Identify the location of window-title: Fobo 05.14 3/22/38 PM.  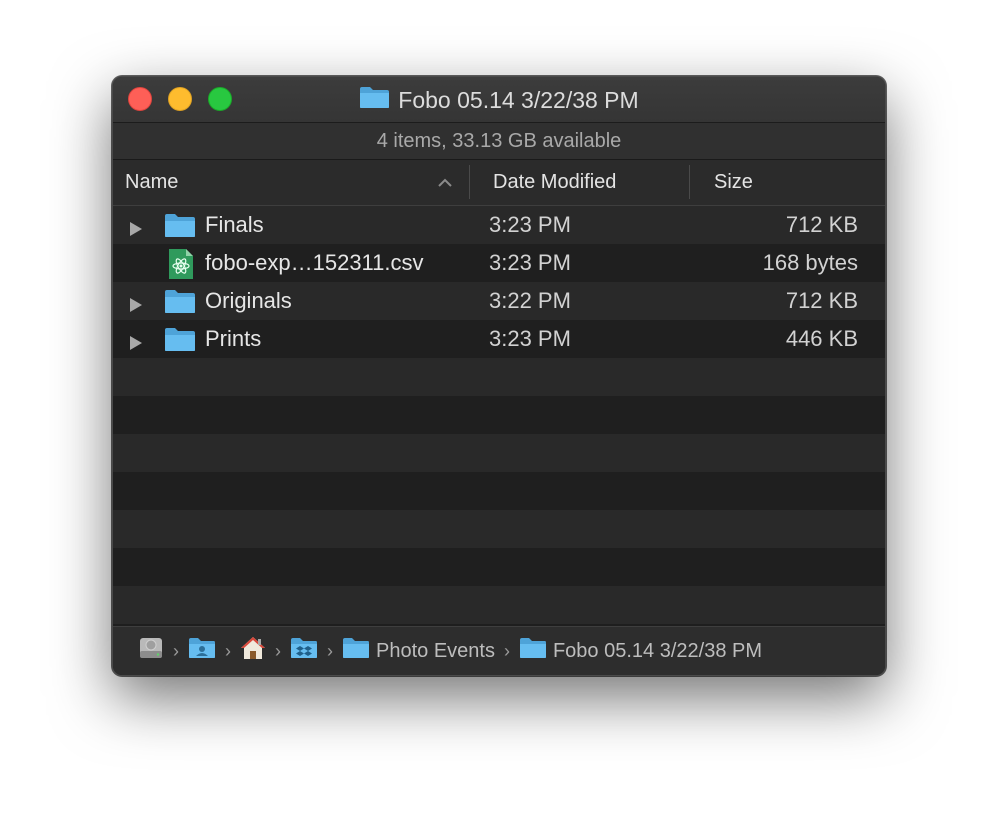
(499, 100).